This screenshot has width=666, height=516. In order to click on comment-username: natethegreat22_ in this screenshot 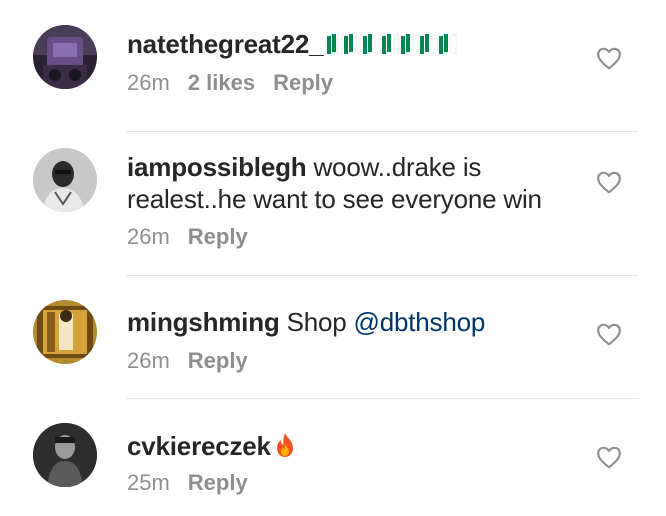, I will do `click(225, 44)`.